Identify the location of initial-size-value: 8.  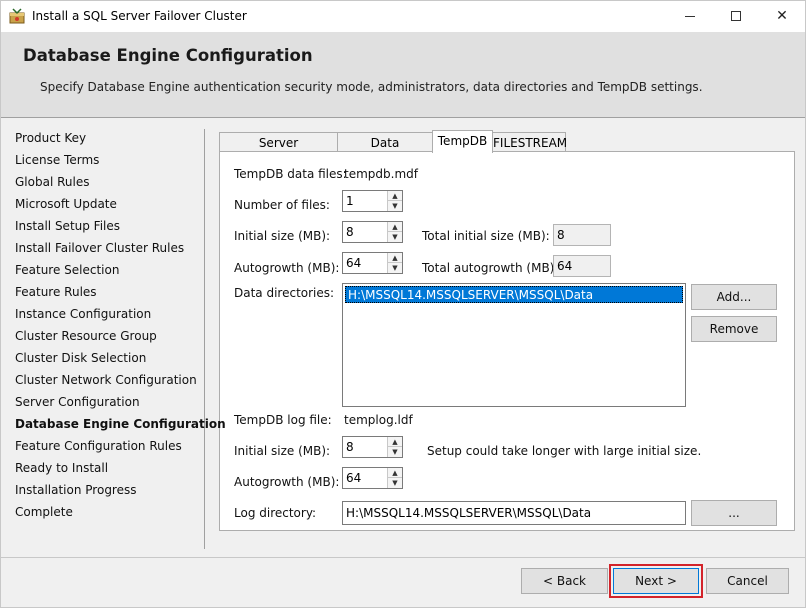
(350, 232).